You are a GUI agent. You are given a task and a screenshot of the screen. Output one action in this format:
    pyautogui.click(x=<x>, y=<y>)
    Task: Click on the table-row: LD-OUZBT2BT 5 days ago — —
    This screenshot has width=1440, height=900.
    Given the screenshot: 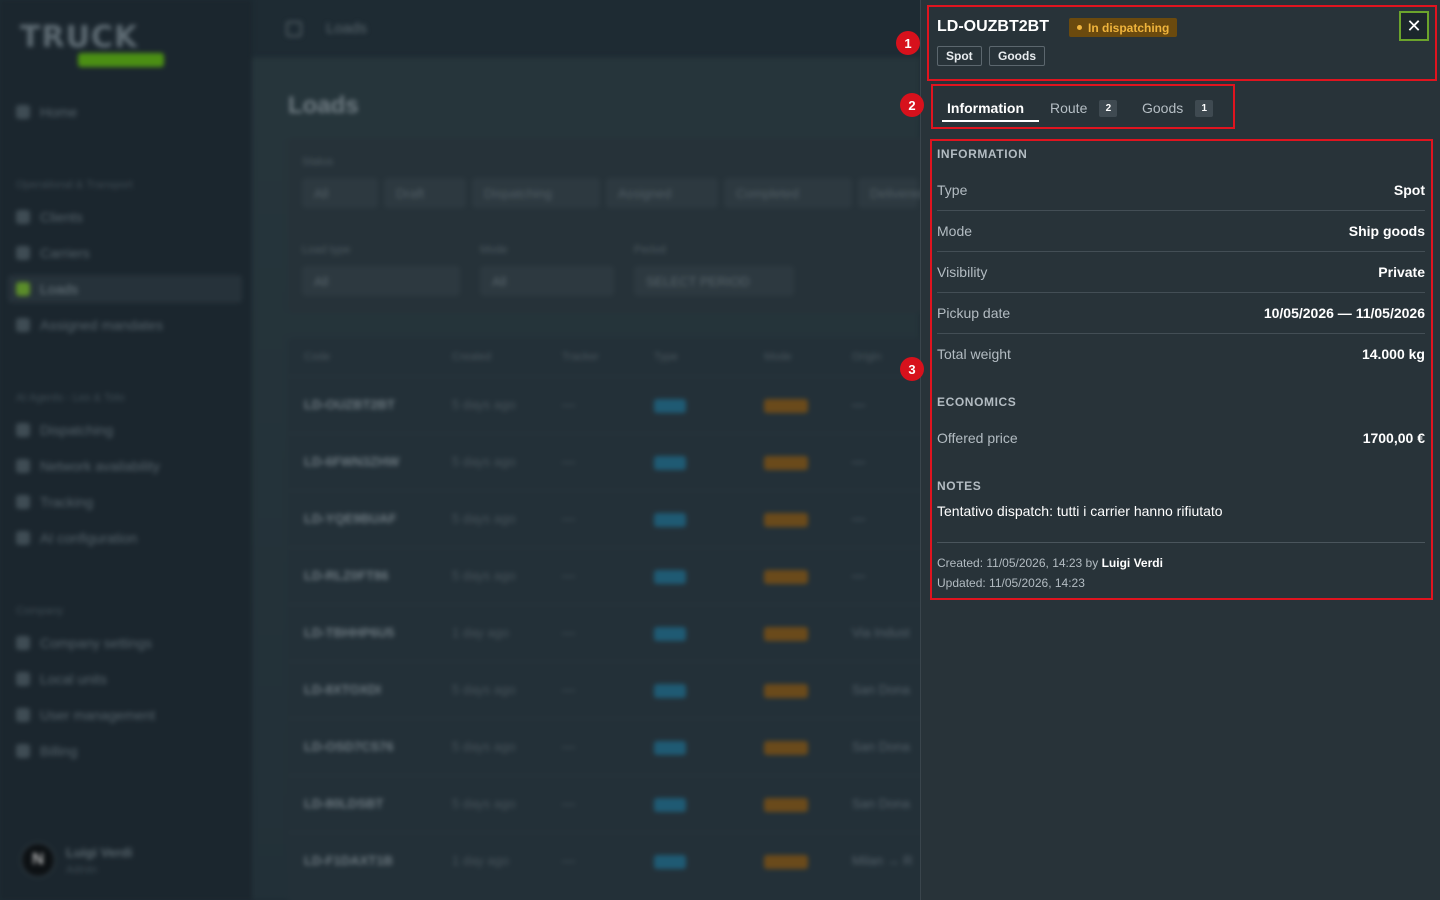 What is the action you would take?
    pyautogui.click(x=608, y=404)
    